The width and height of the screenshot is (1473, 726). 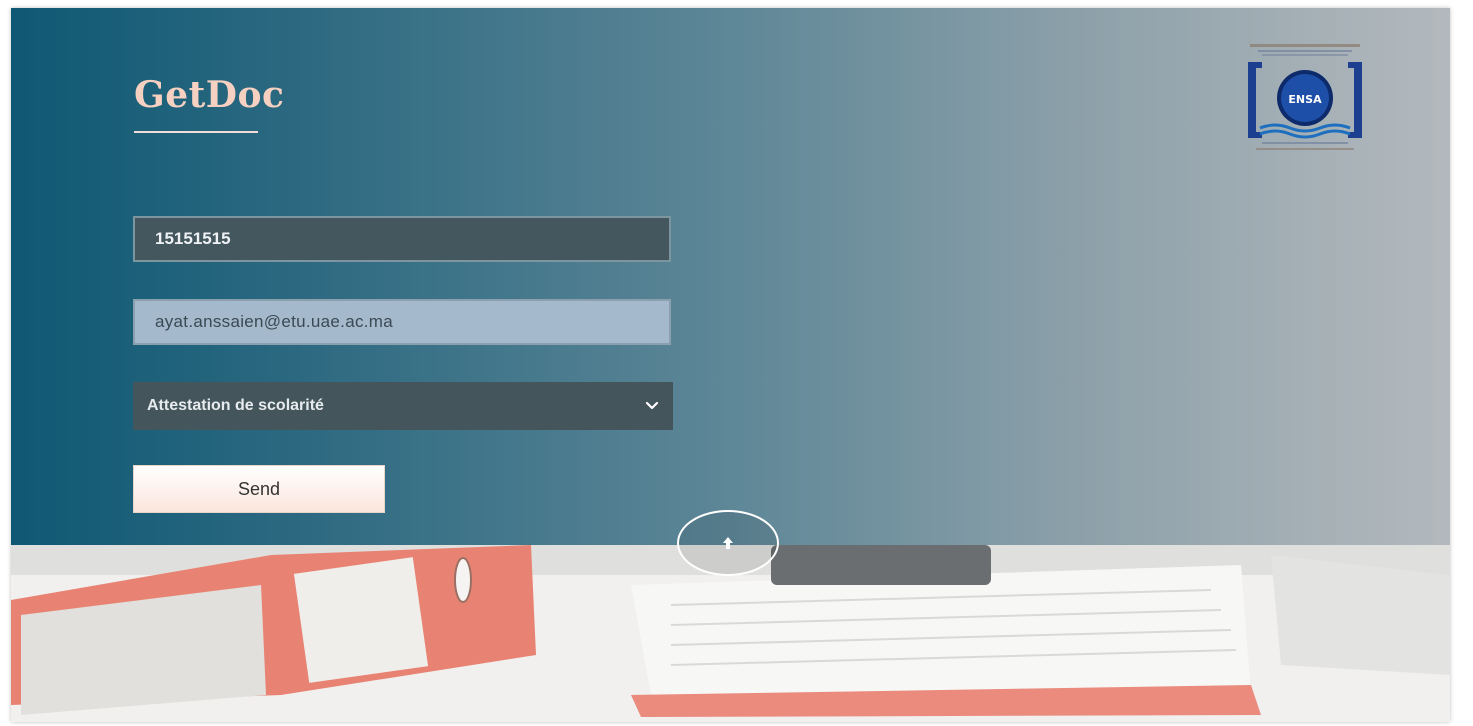 I want to click on scroll-up-button, so click(x=728, y=543).